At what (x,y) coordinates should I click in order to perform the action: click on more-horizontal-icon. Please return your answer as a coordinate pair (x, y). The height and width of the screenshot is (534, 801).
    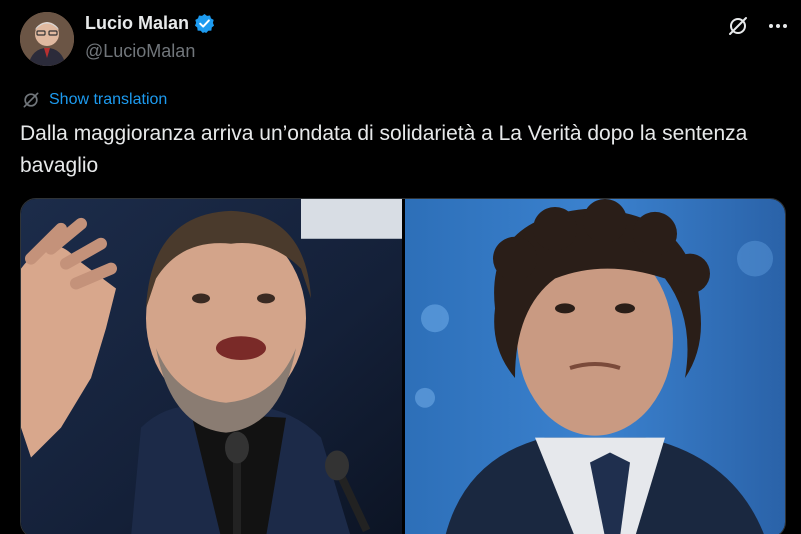
    Looking at the image, I should click on (778, 26).